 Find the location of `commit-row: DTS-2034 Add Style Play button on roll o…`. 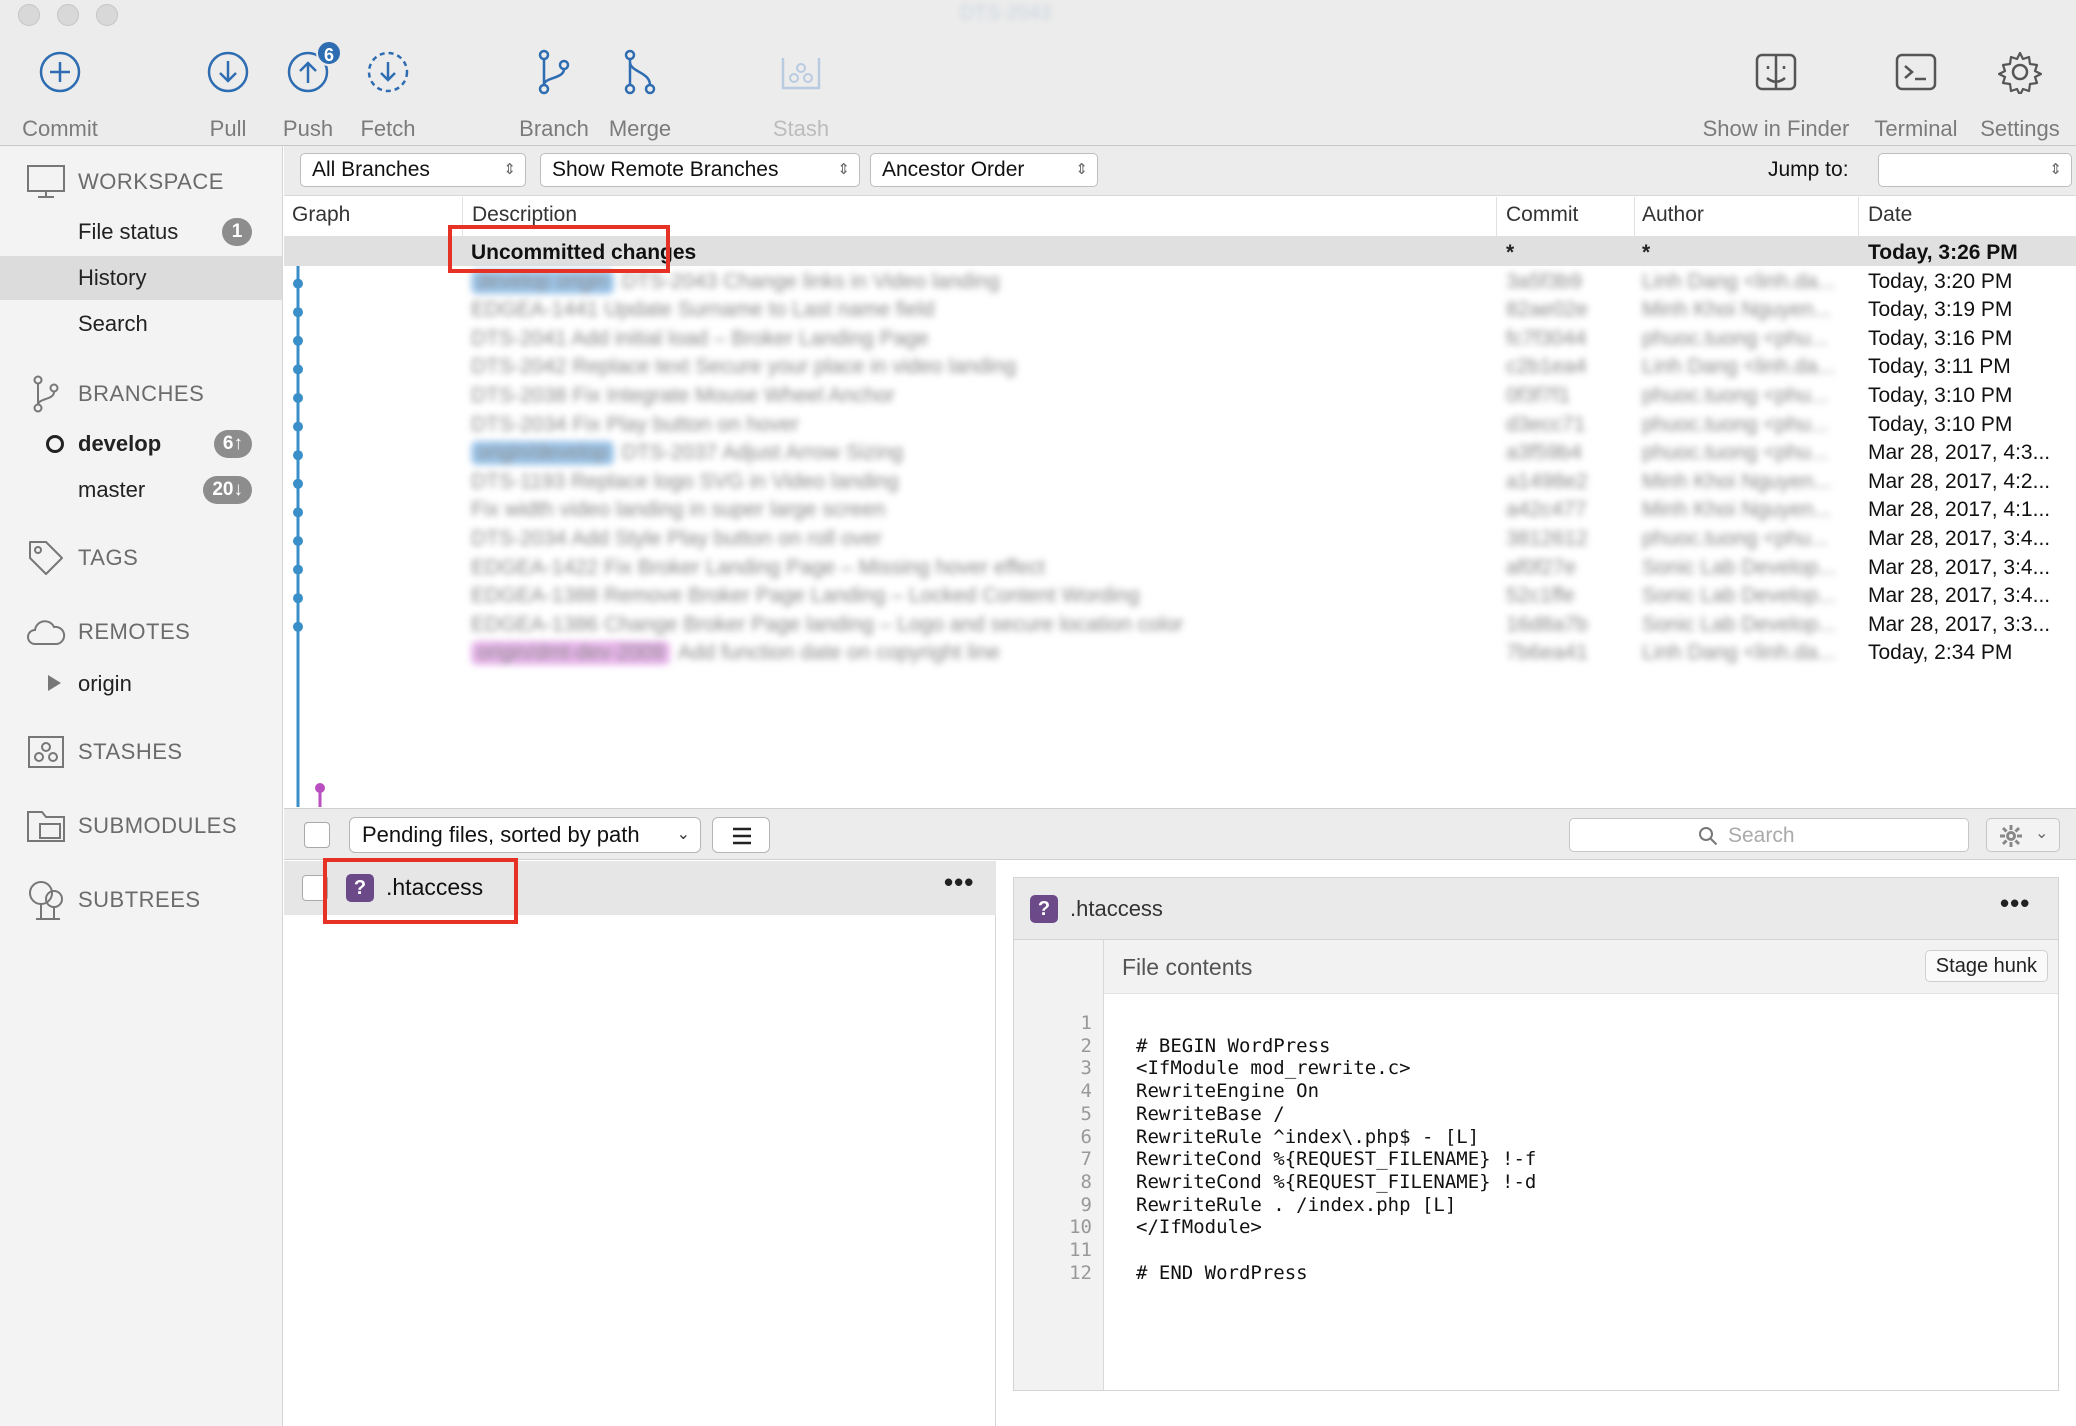

commit-row: DTS-2034 Add Style Play button on roll o… is located at coordinates (1180, 537).